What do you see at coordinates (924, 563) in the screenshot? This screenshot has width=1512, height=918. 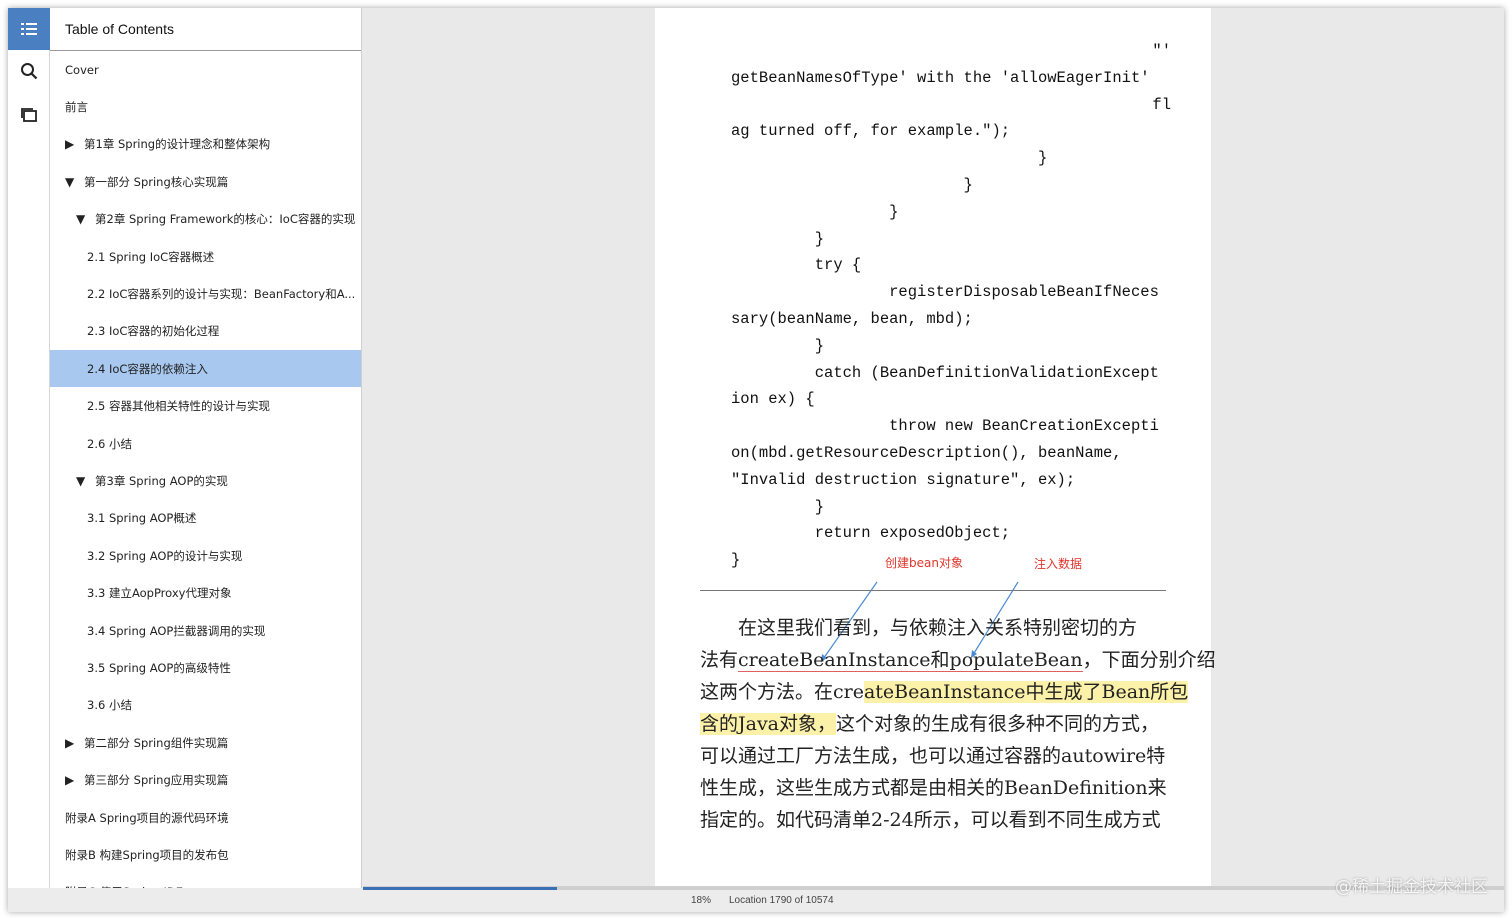 I see `annotation-create-bean: 创建bean对象` at bounding box center [924, 563].